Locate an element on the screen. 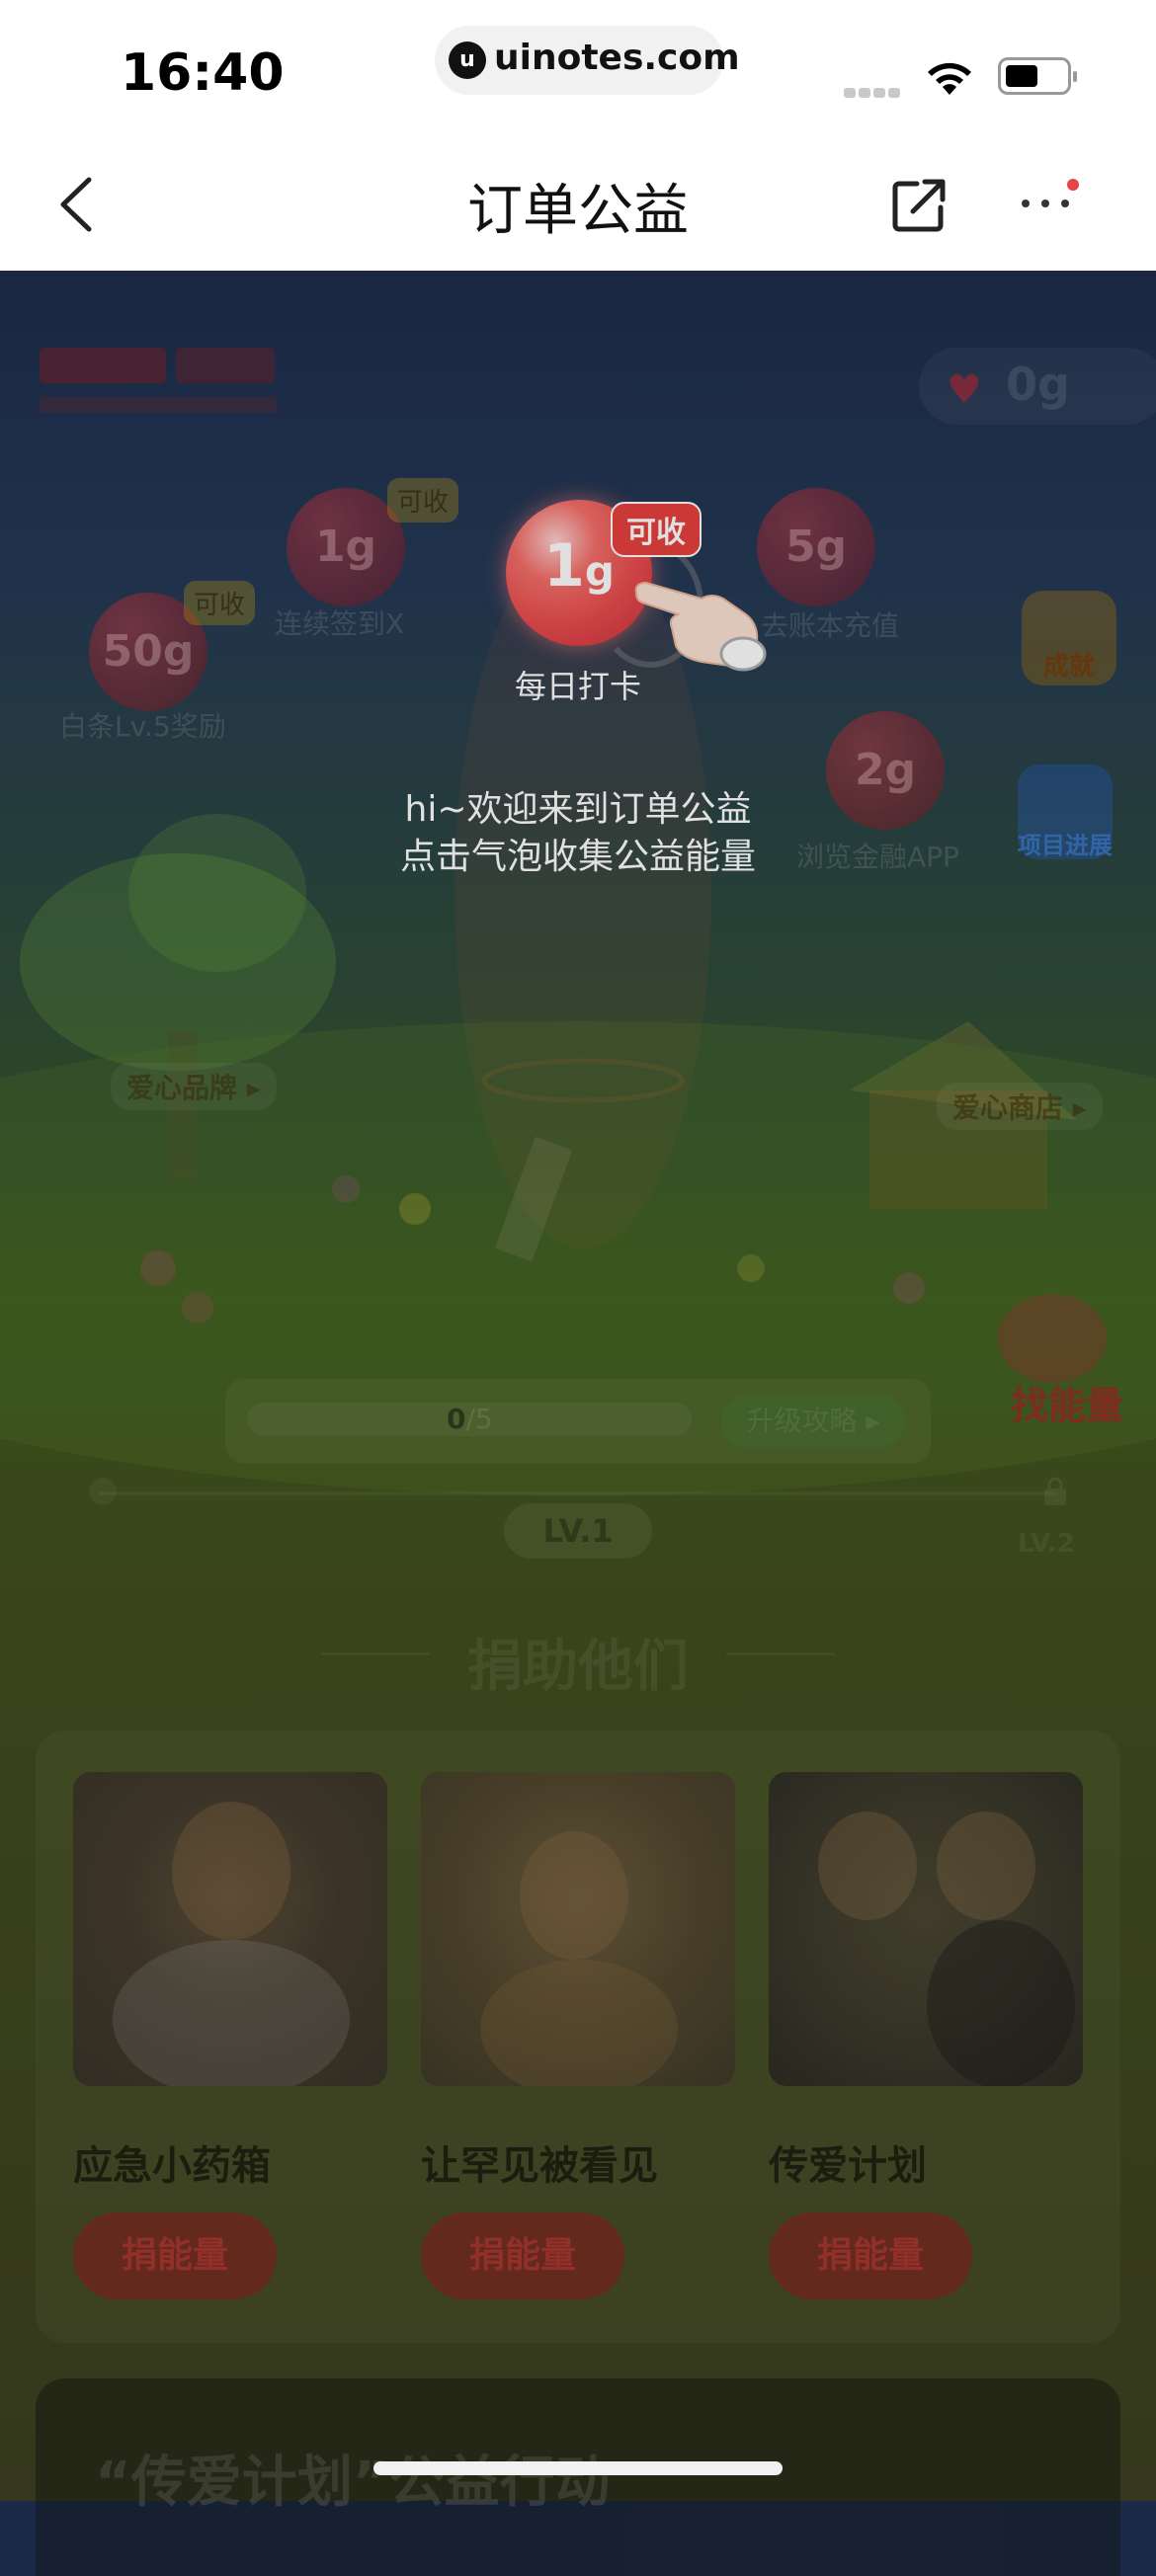  next-level-label: LV.2 is located at coordinates (1047, 1544).